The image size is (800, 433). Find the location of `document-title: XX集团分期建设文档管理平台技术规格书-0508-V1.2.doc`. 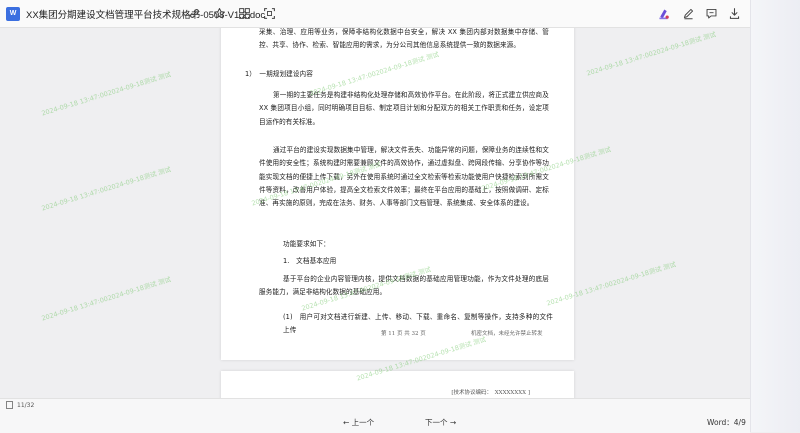

document-title: XX集团分期建设文档管理平台技术规格书-0508-V1.2.doc is located at coordinates (146, 15).